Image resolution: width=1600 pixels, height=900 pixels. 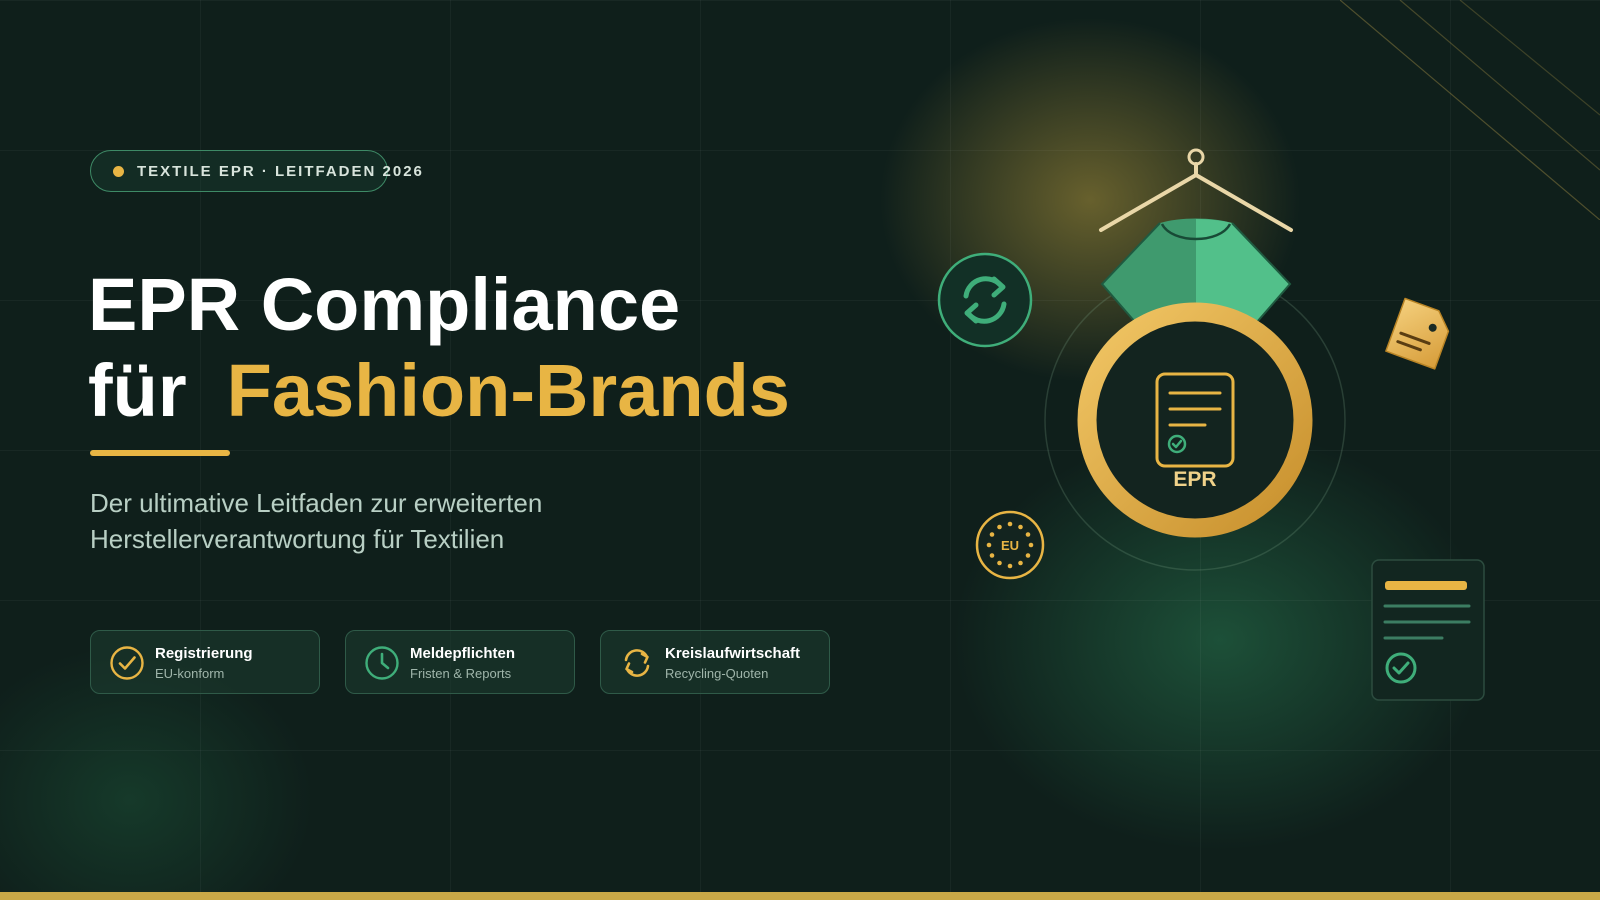 What do you see at coordinates (1195, 420) in the screenshot?
I see `epr-ring` at bounding box center [1195, 420].